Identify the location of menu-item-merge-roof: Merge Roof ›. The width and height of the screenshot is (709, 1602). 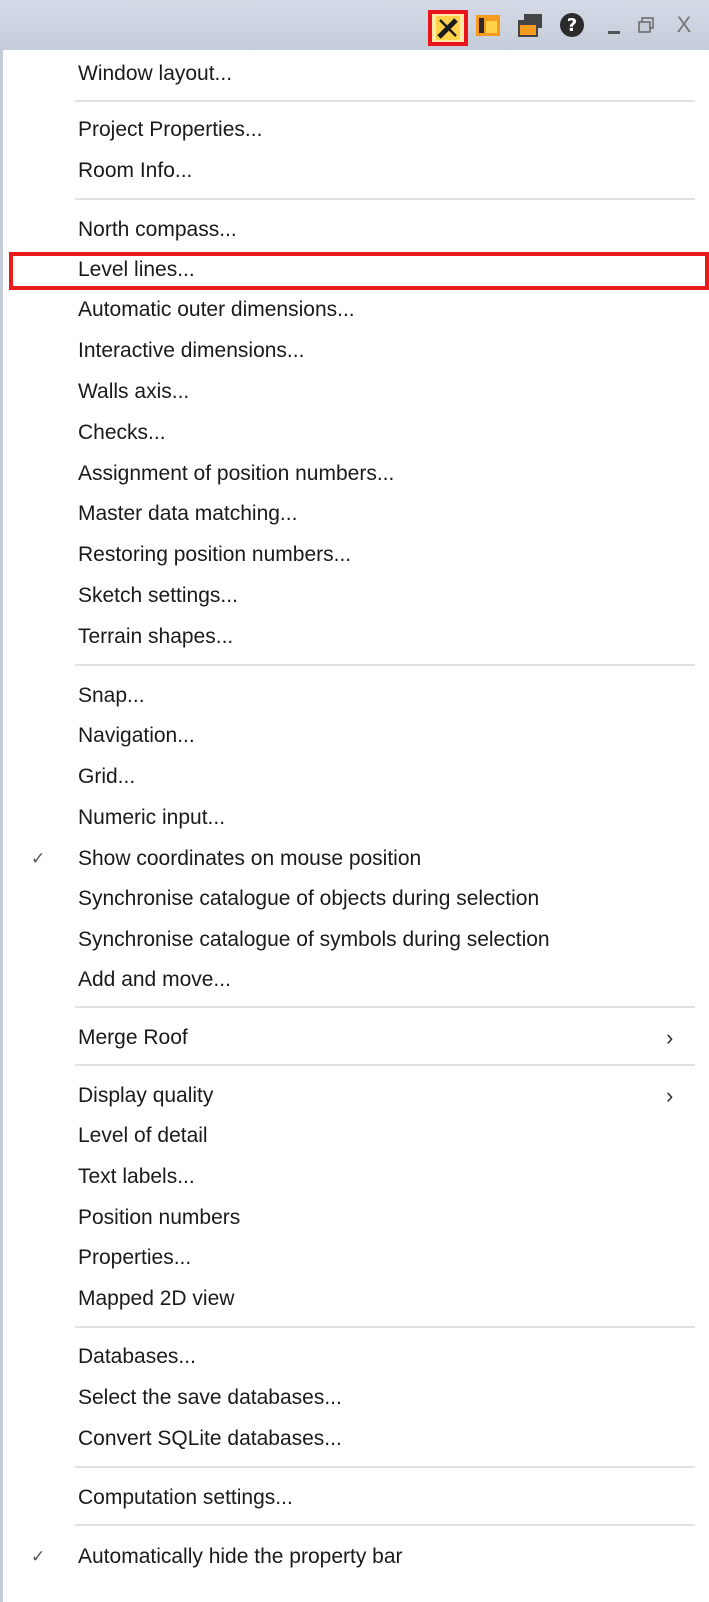
(353, 1038).